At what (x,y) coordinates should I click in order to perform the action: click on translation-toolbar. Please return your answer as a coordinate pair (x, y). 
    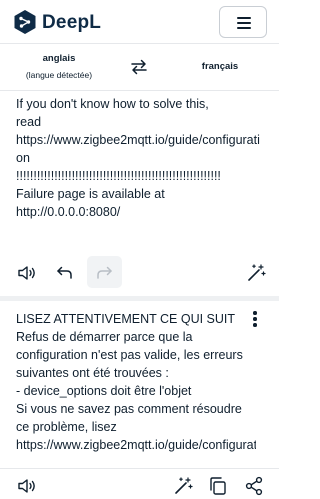
    Looking at the image, I should click on (139, 483).